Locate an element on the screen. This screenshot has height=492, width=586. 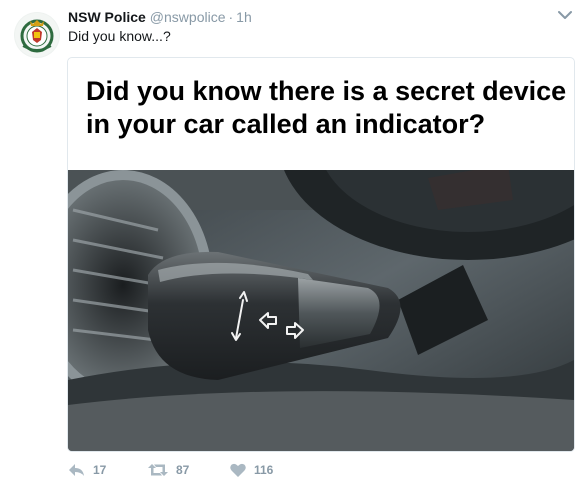
heart-icon is located at coordinates (238, 470).